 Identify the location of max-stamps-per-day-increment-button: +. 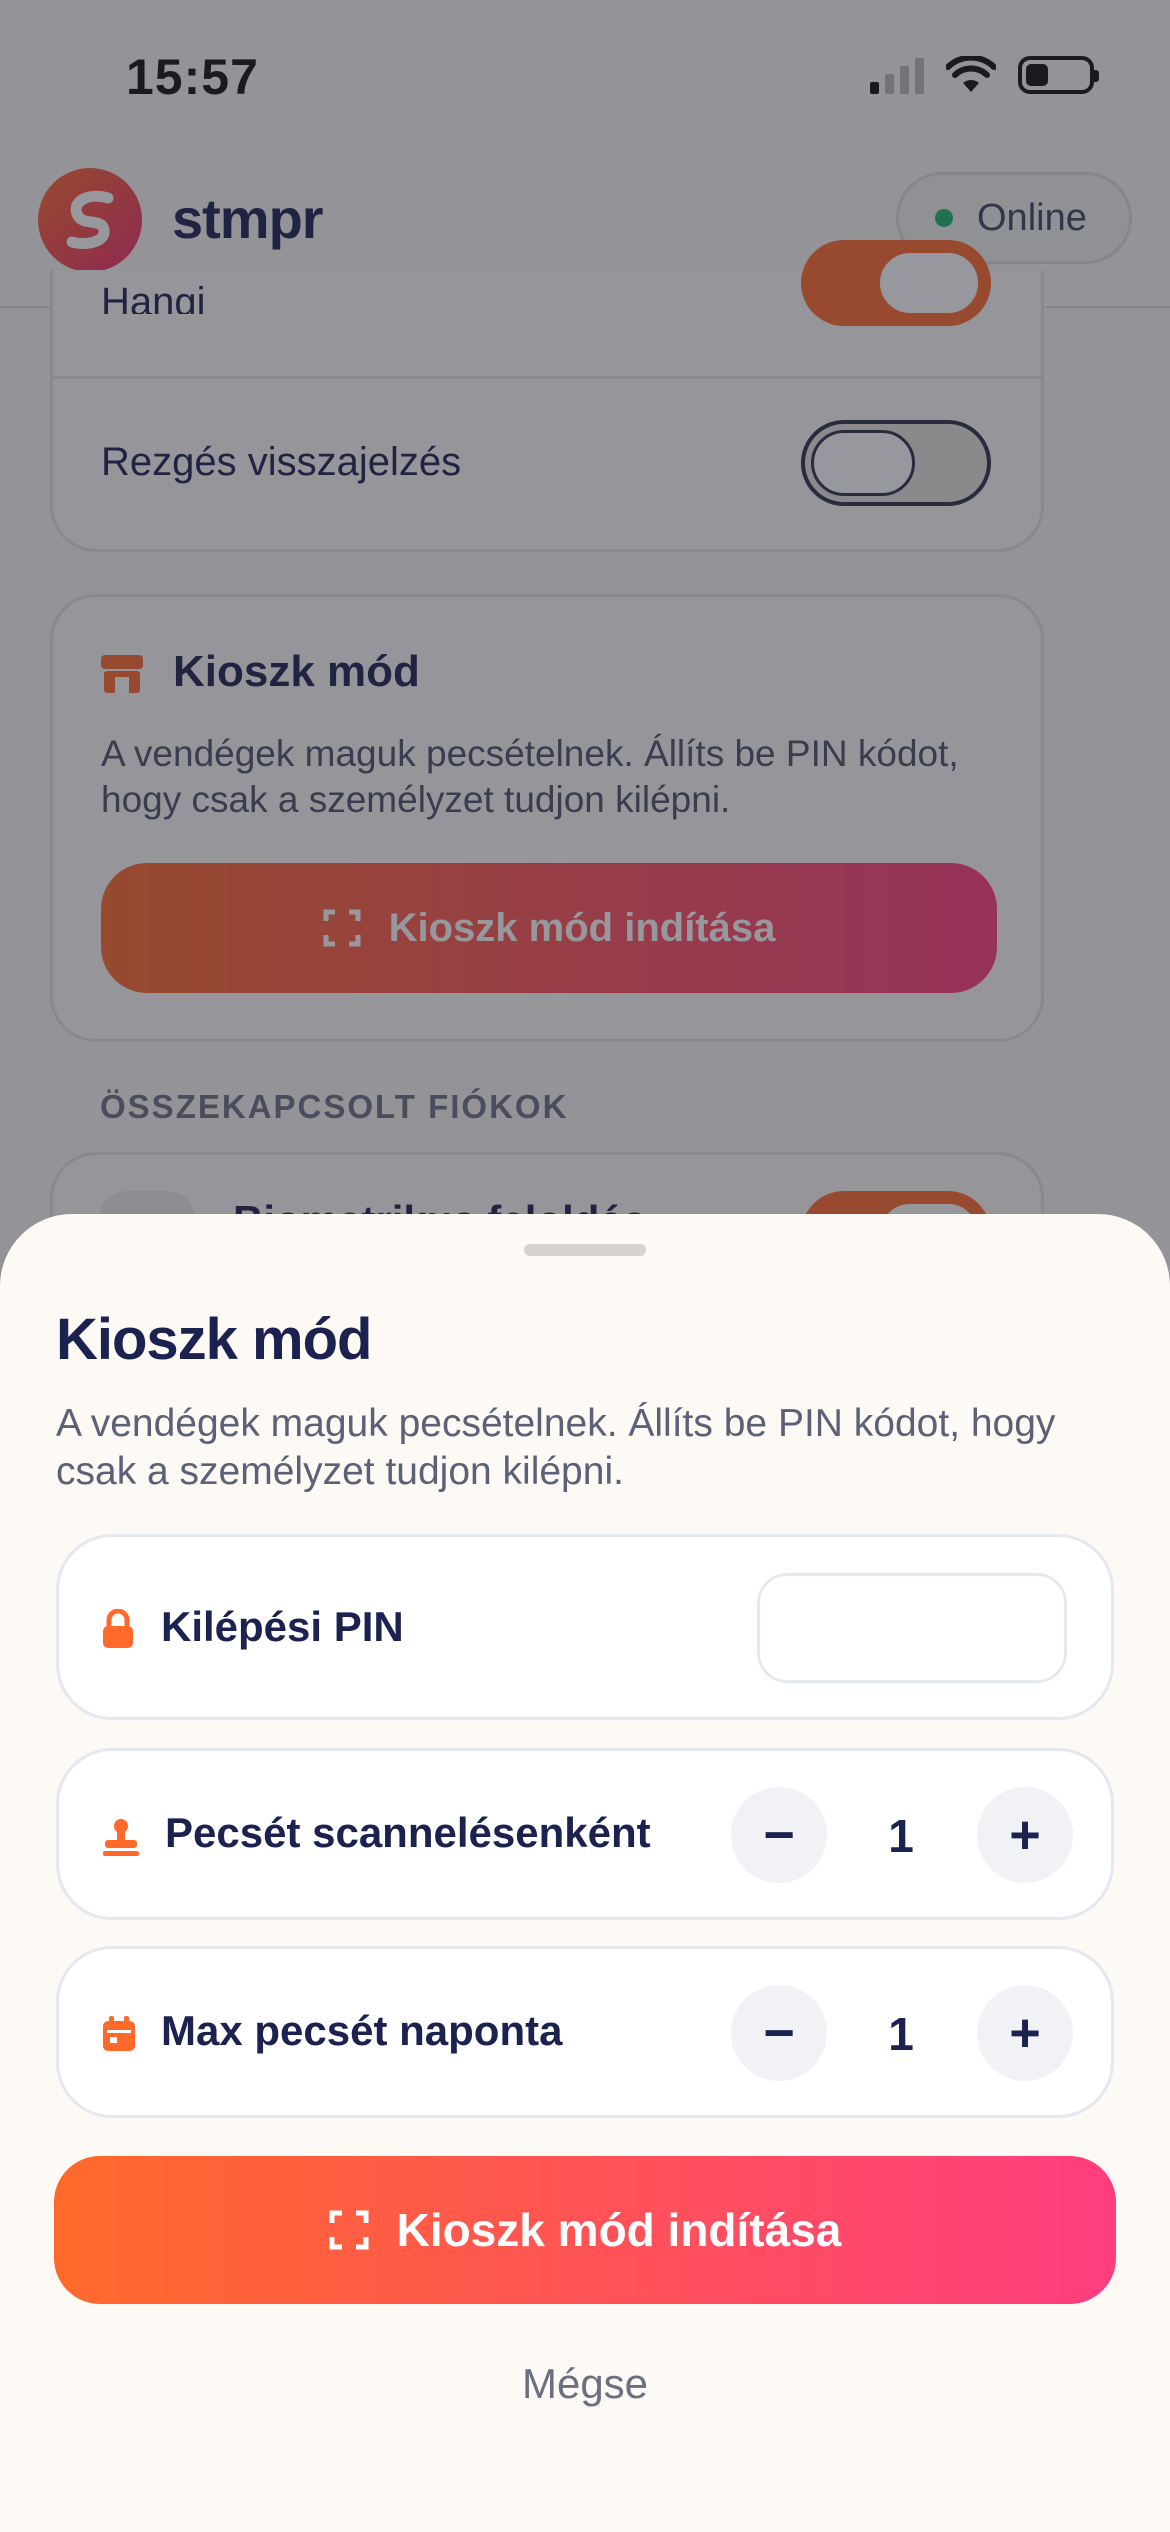
(1025, 2033).